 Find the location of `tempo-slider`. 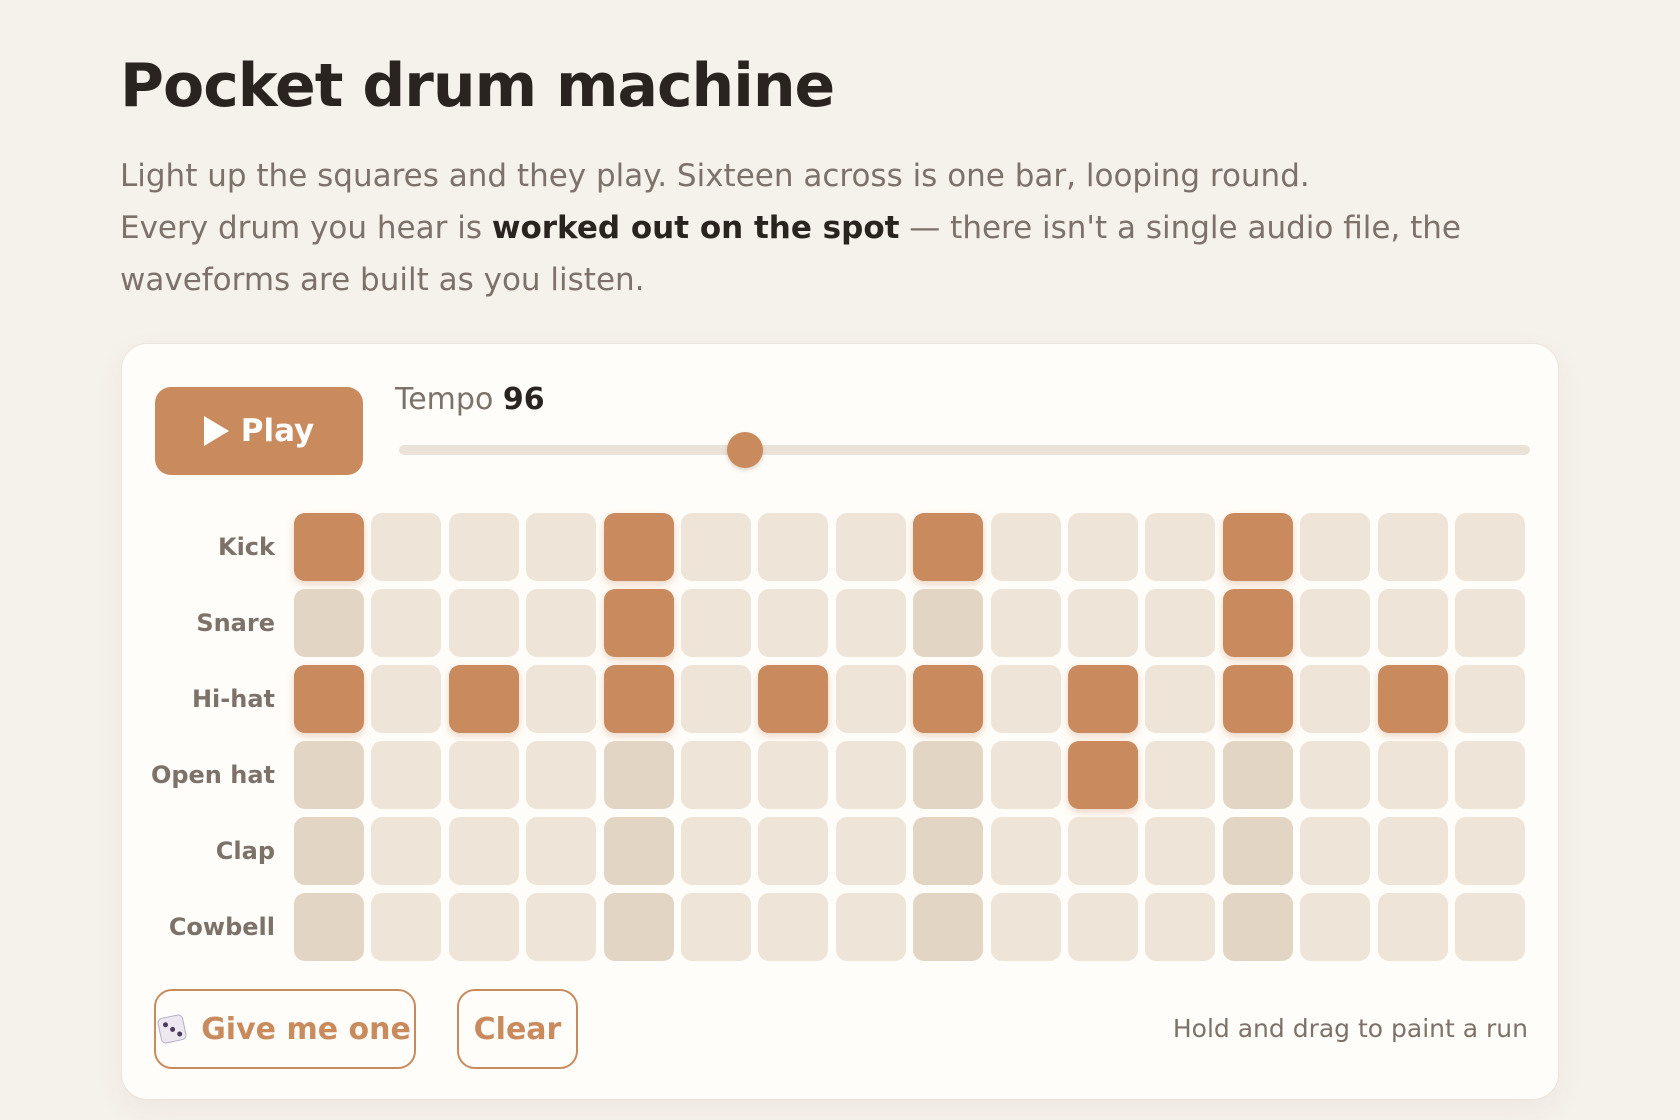

tempo-slider is located at coordinates (964, 450).